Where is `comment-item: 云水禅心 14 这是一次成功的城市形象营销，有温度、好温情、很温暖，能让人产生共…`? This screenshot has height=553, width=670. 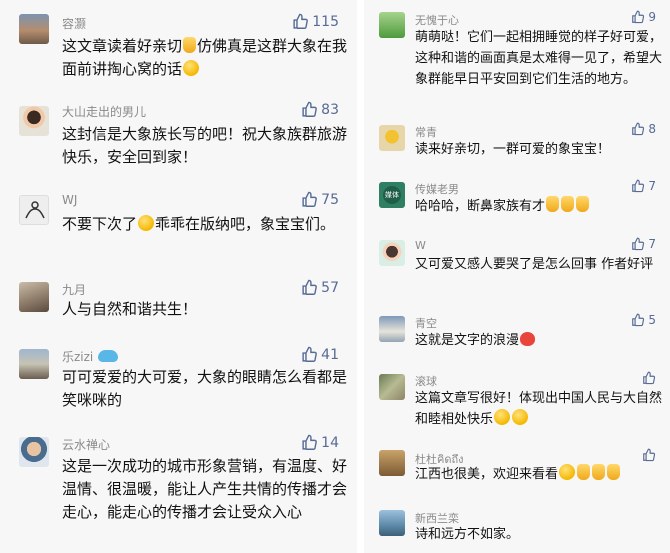
comment-item: 云水禅心 14 这是一次成功的城市形象营销，有温度、好温情、很温暖，能让人产生共… is located at coordinates (178, 488).